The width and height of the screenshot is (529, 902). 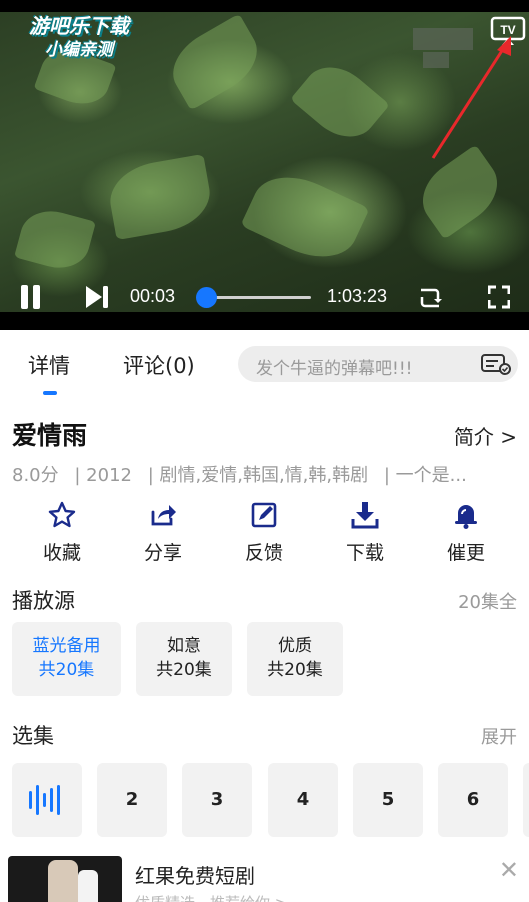 I want to click on video-title: 爱情雨, so click(x=50, y=435).